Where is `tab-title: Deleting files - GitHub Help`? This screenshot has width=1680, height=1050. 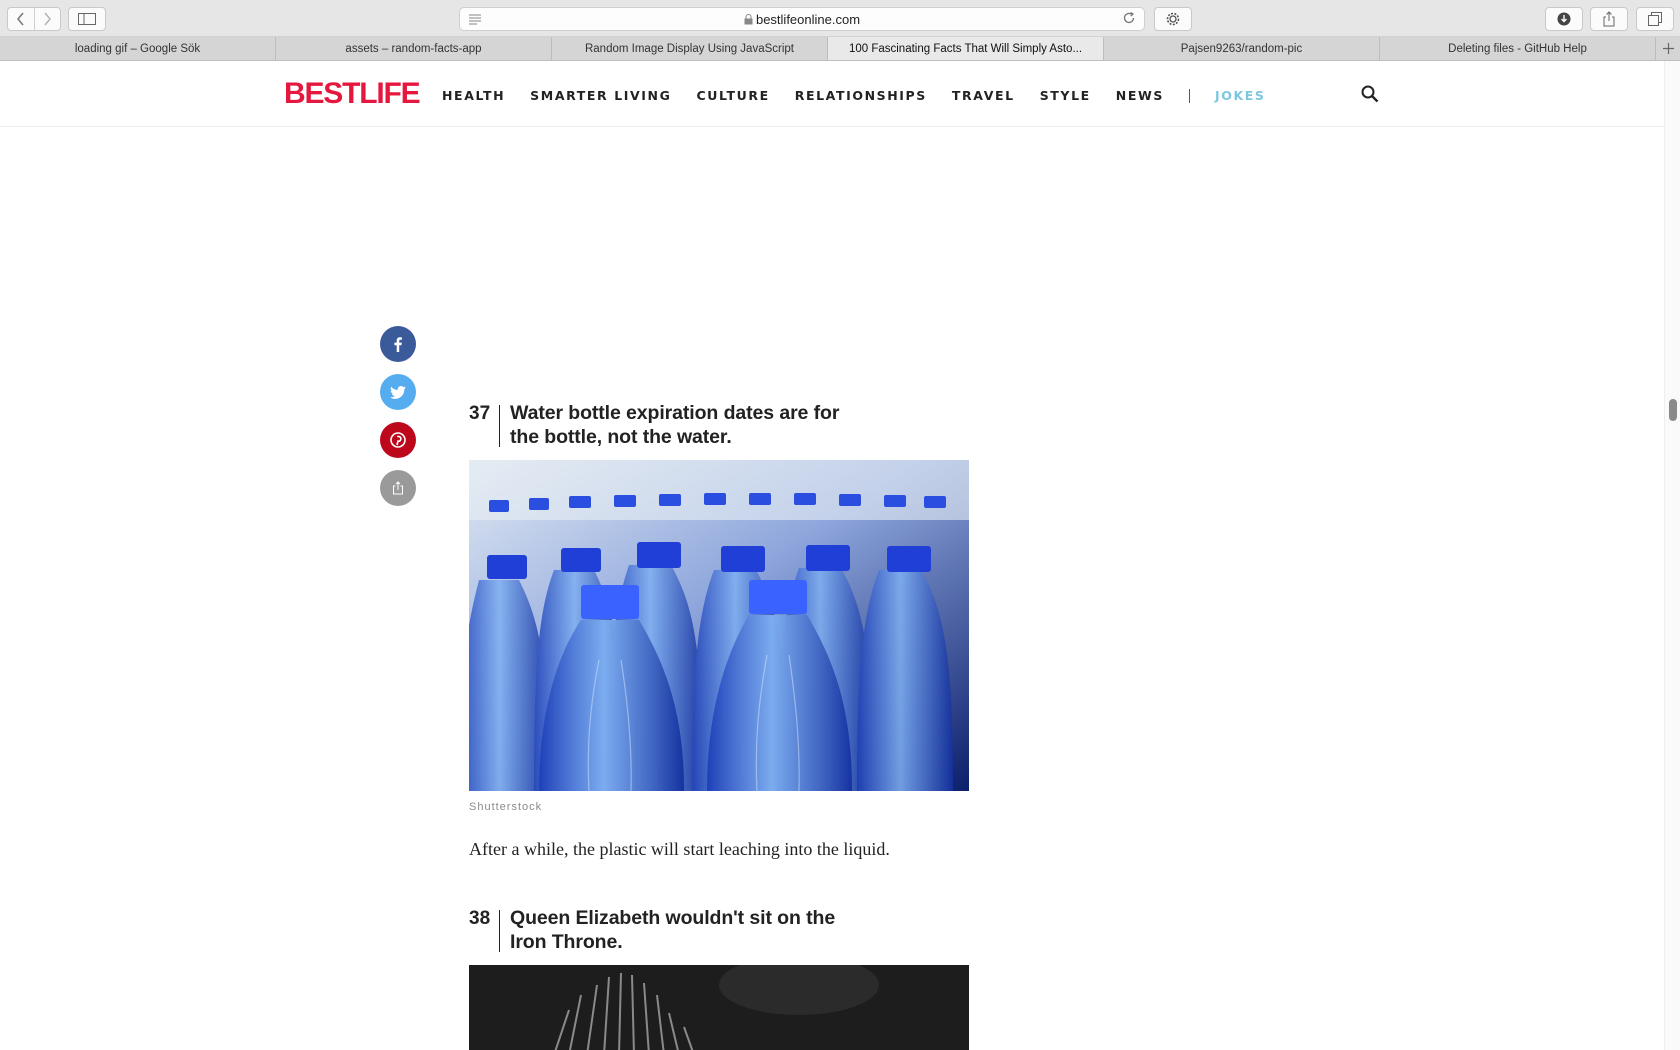
tab-title: Deleting files - GitHub Help is located at coordinates (1517, 48).